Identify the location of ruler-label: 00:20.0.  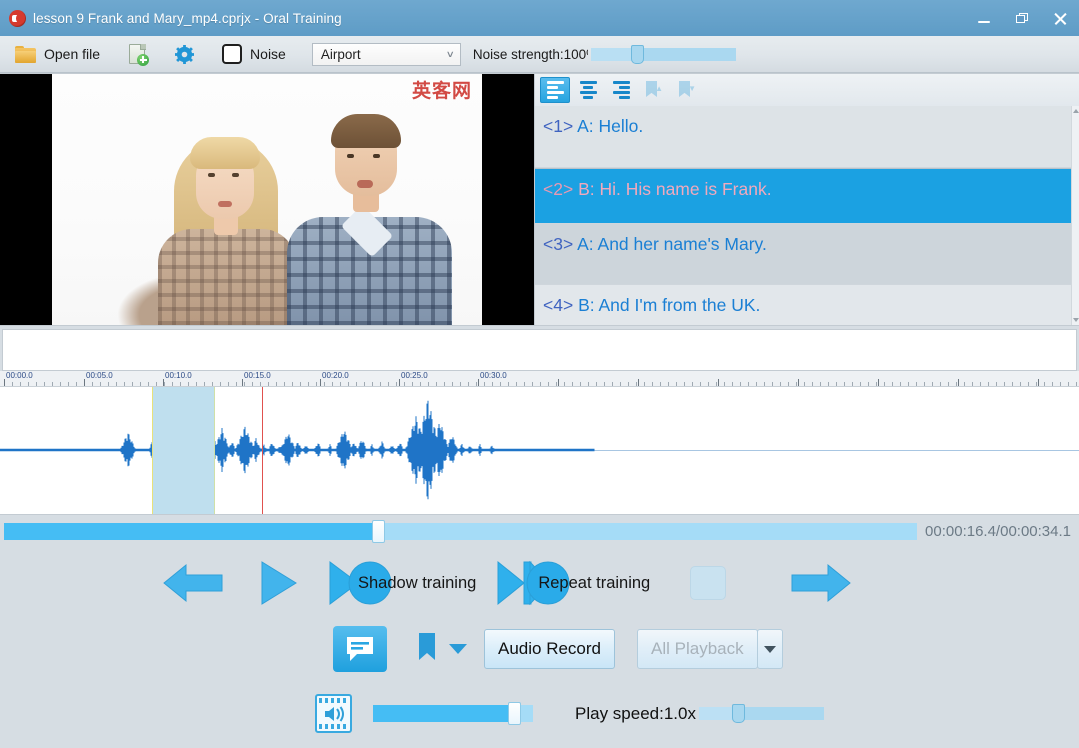
(335, 375).